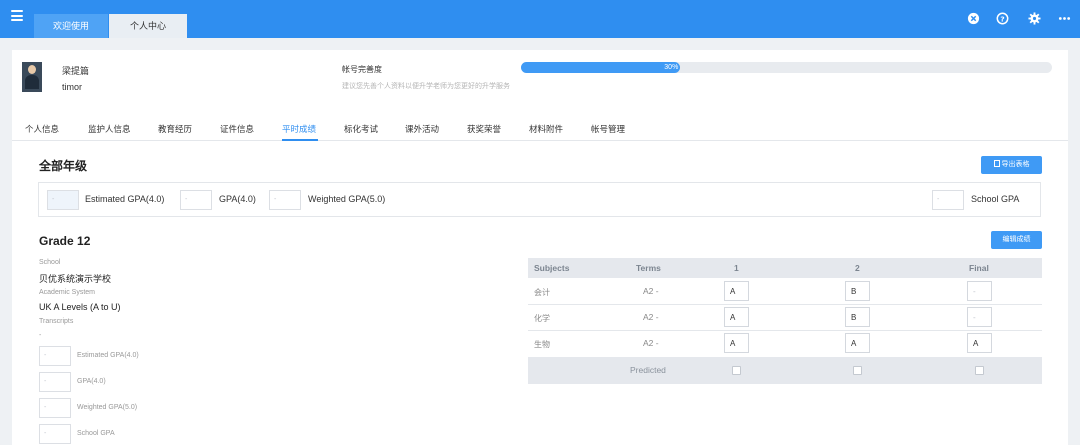  What do you see at coordinates (786, 67) in the screenshot?
I see `profile-progress-bar: 30%` at bounding box center [786, 67].